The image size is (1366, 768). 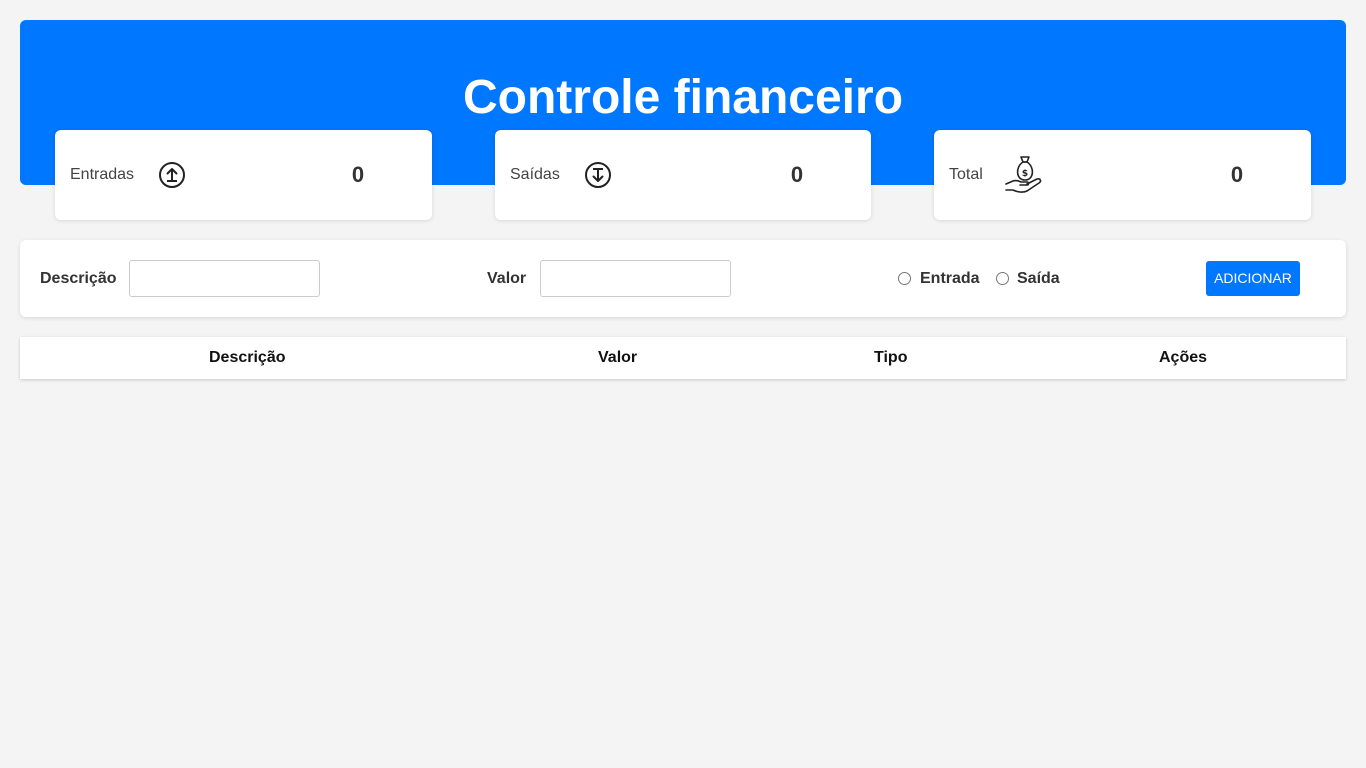 What do you see at coordinates (598, 177) in the screenshot?
I see `arrow-down-circle-icon` at bounding box center [598, 177].